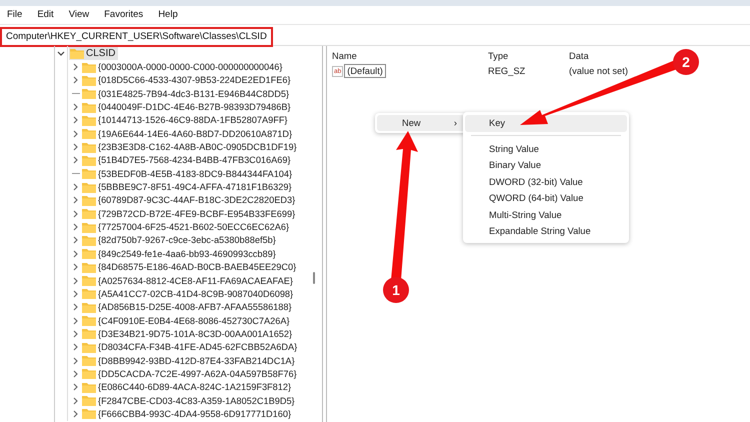  Describe the element at coordinates (189, 213) in the screenshot. I see `tree-item: {729B72CD-B72E-4FE9-BCBF-E954B33FE699}` at that location.